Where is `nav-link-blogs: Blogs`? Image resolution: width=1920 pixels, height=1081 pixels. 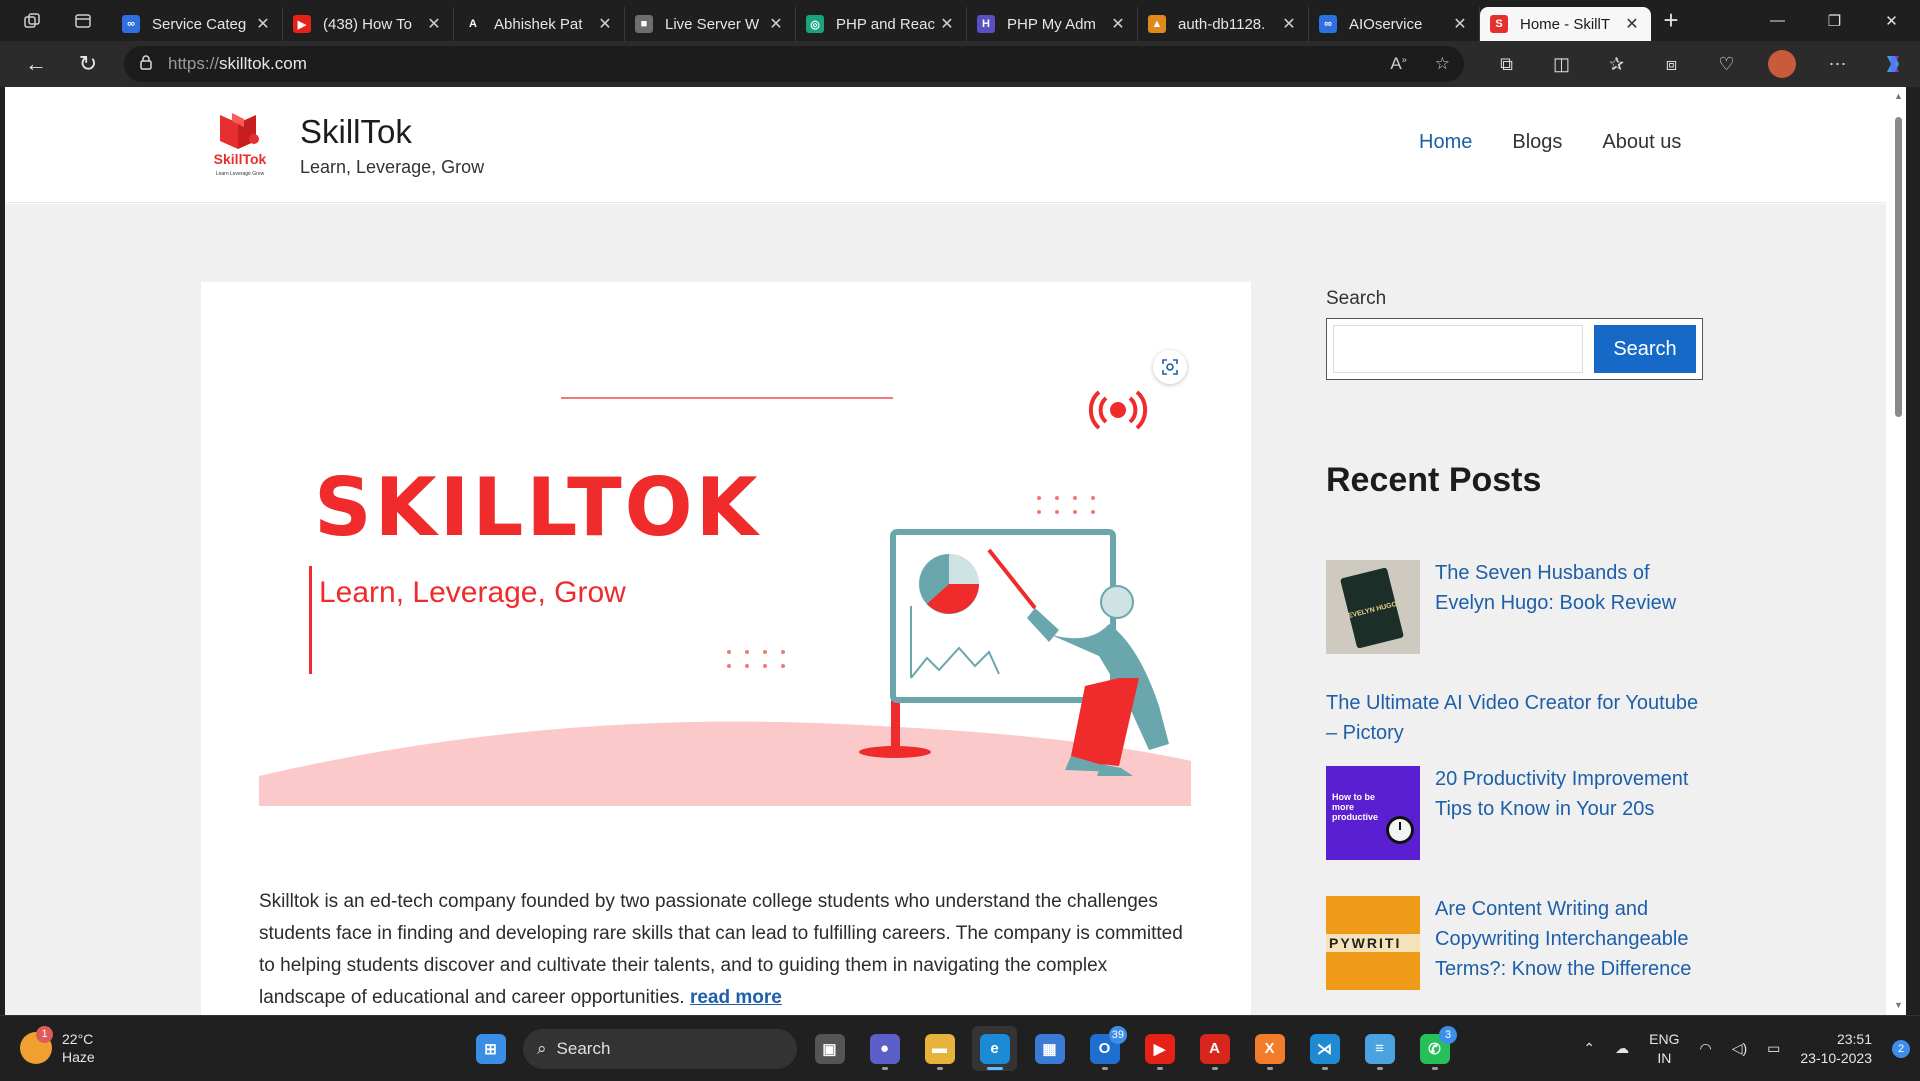
nav-link-blogs: Blogs is located at coordinates (1537, 142).